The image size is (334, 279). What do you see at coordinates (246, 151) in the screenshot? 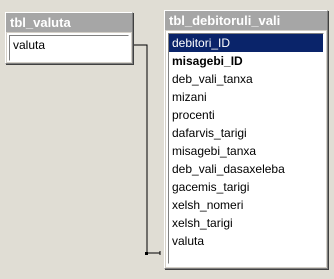
I see `field-misagebi-tanxa: misagebi_tanxa` at bounding box center [246, 151].